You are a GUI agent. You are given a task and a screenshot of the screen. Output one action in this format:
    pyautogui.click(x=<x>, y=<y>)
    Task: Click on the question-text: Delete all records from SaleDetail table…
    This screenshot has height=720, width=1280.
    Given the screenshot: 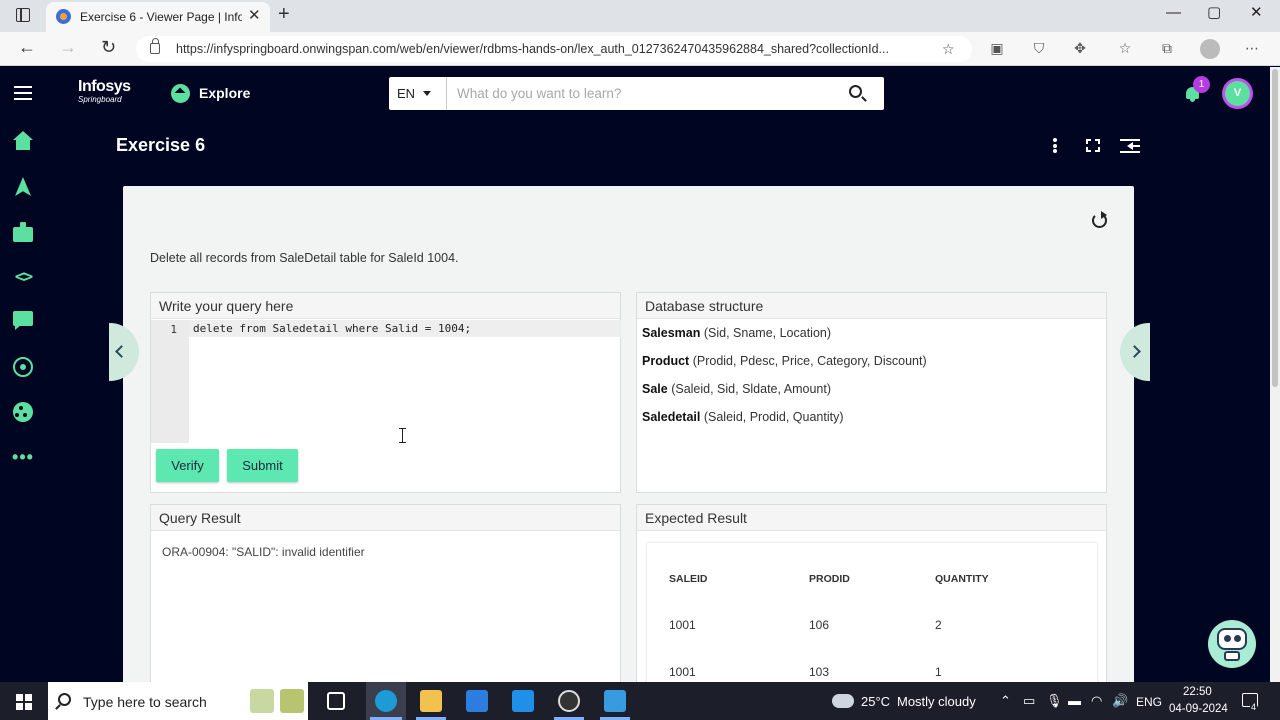 What is the action you would take?
    pyautogui.click(x=304, y=258)
    